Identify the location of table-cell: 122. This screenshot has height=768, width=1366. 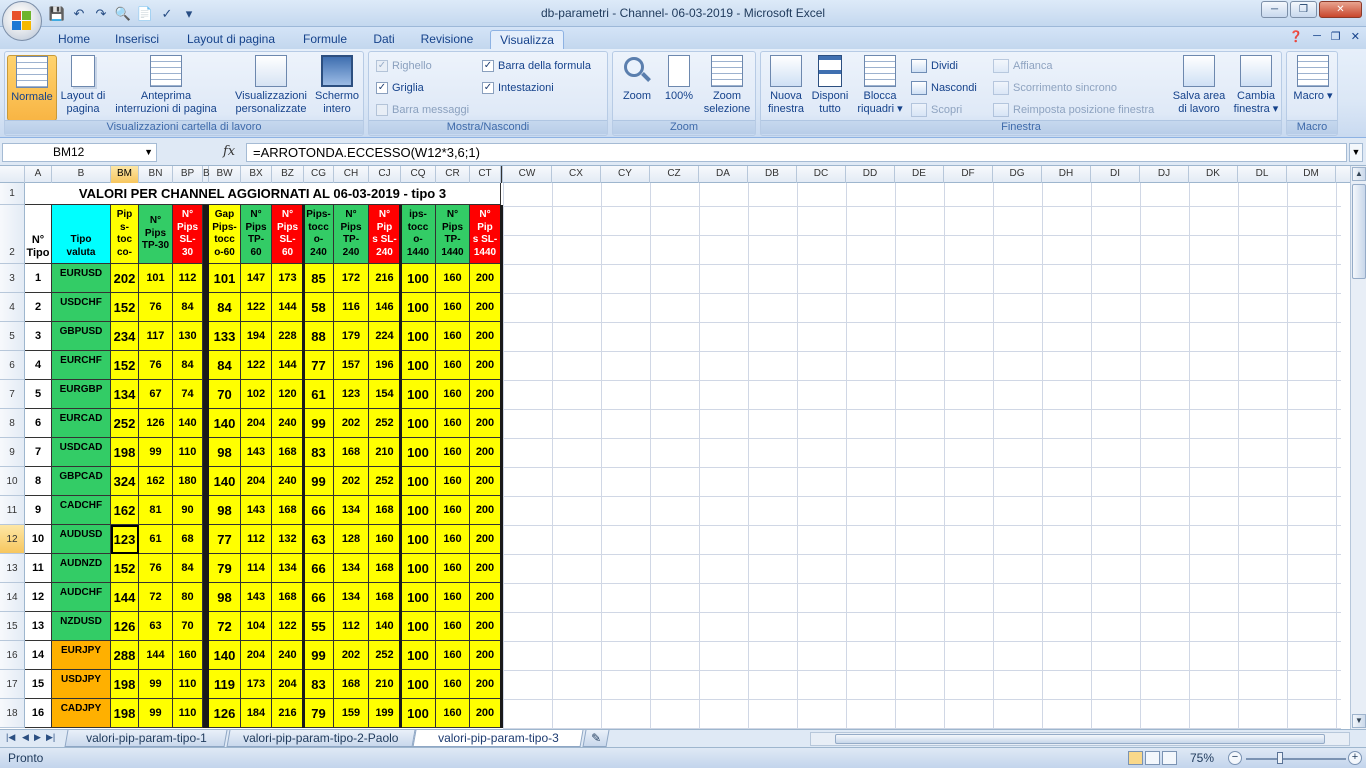
(256, 365).